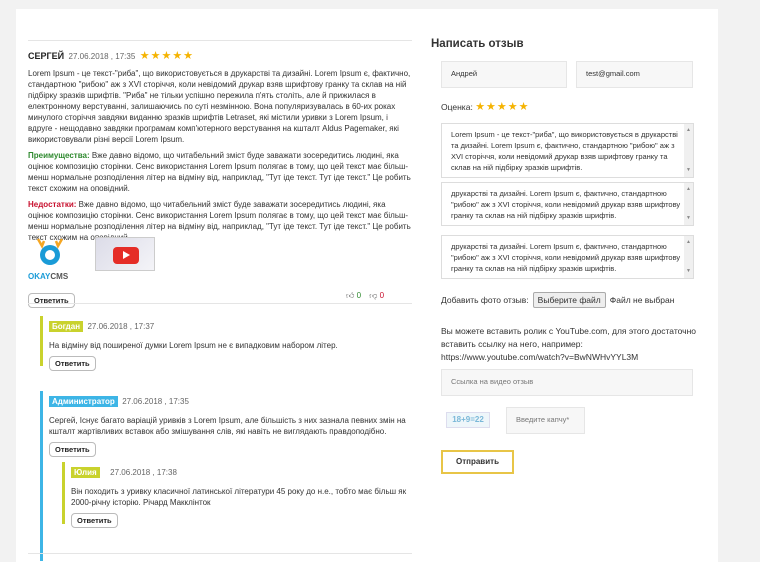  I want to click on like-count: 0, so click(359, 295).